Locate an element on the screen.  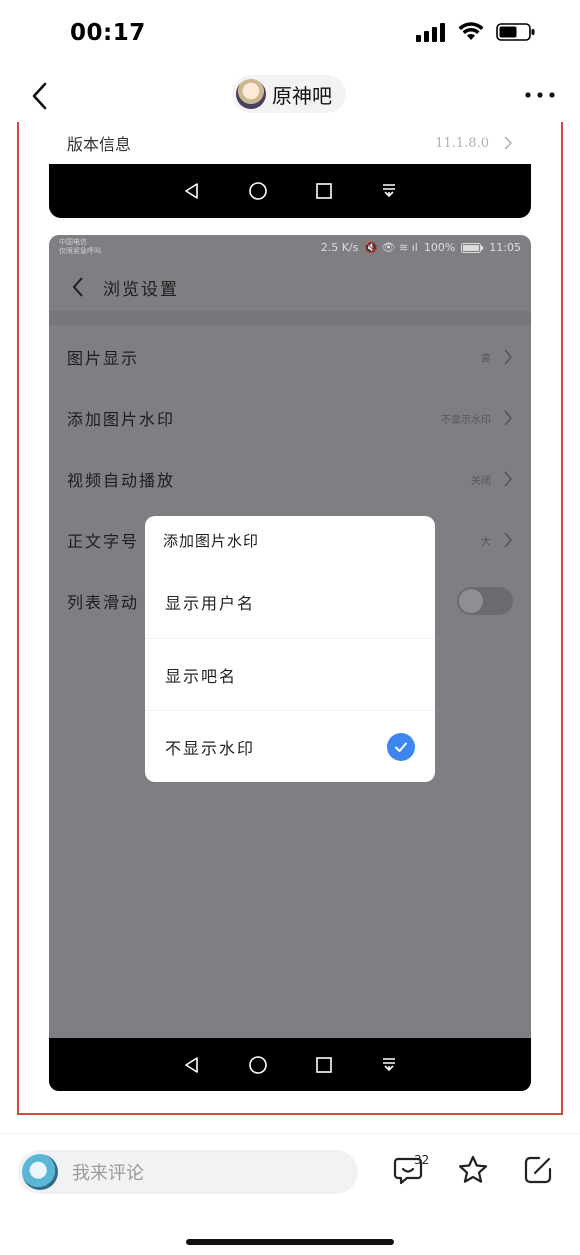
share-button is located at coordinates (538, 1170).